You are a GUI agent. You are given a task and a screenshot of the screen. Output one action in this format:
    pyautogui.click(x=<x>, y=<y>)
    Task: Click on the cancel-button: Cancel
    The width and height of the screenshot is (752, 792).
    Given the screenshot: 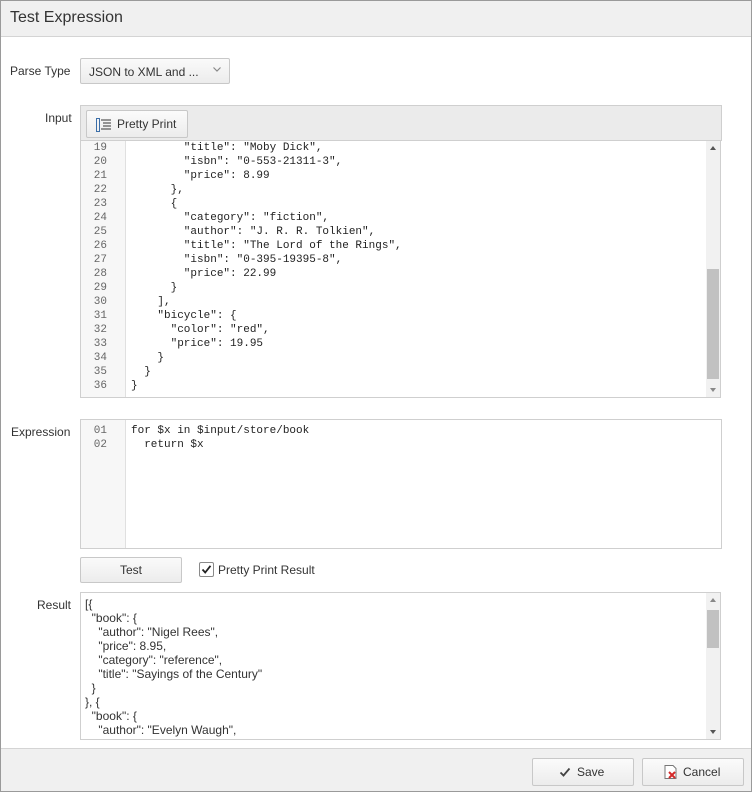 What is the action you would take?
    pyautogui.click(x=693, y=772)
    